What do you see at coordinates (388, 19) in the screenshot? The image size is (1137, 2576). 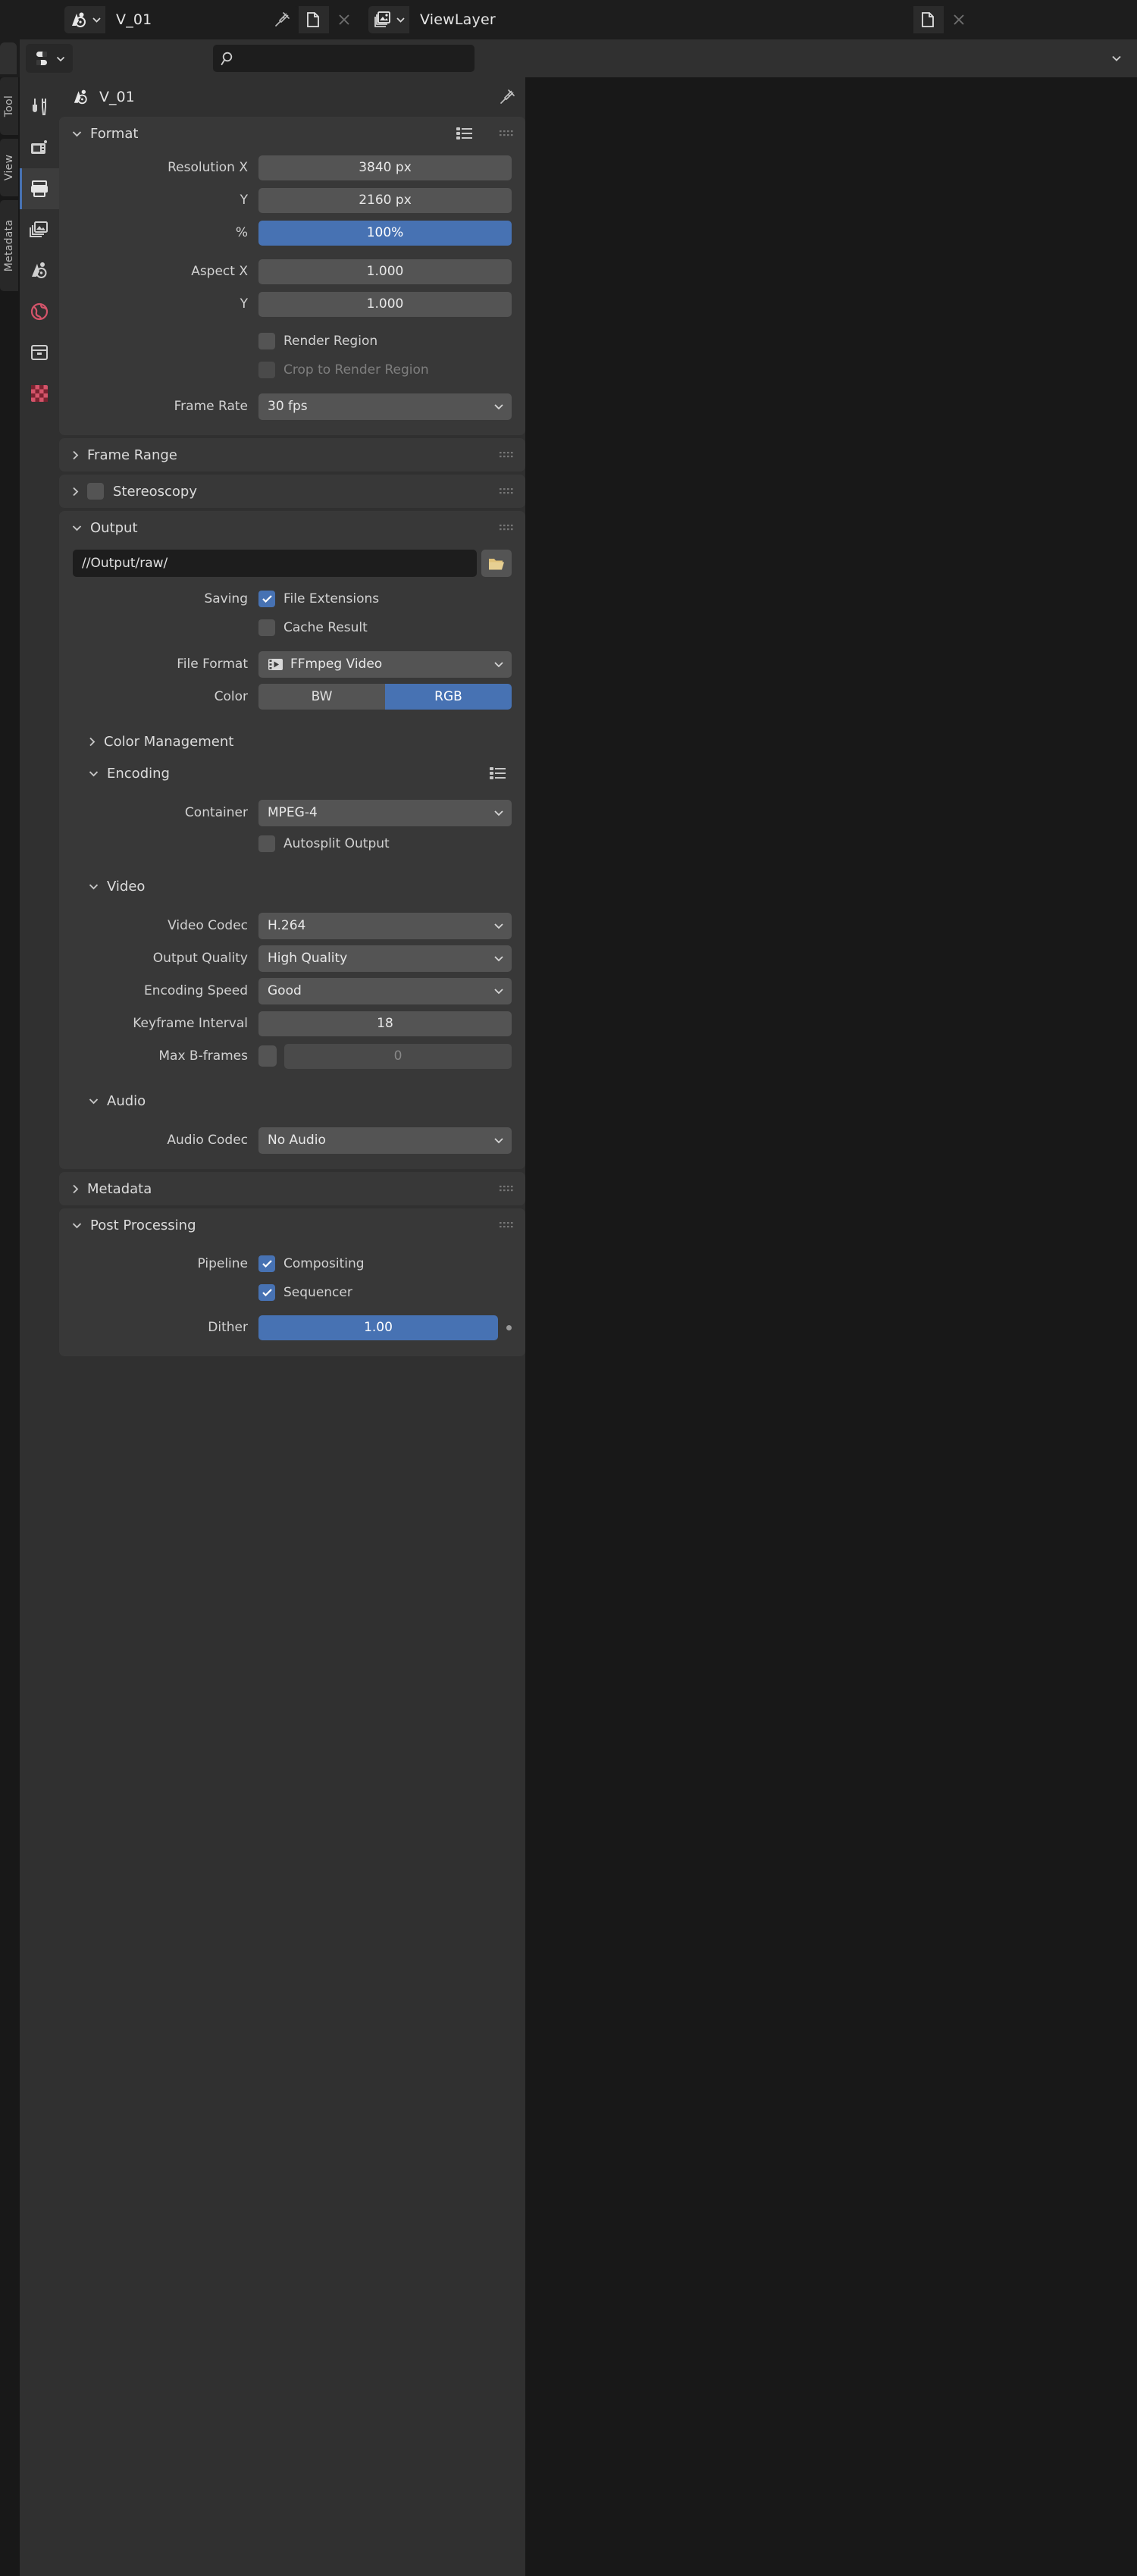 I see `view-layer-browse-button` at bounding box center [388, 19].